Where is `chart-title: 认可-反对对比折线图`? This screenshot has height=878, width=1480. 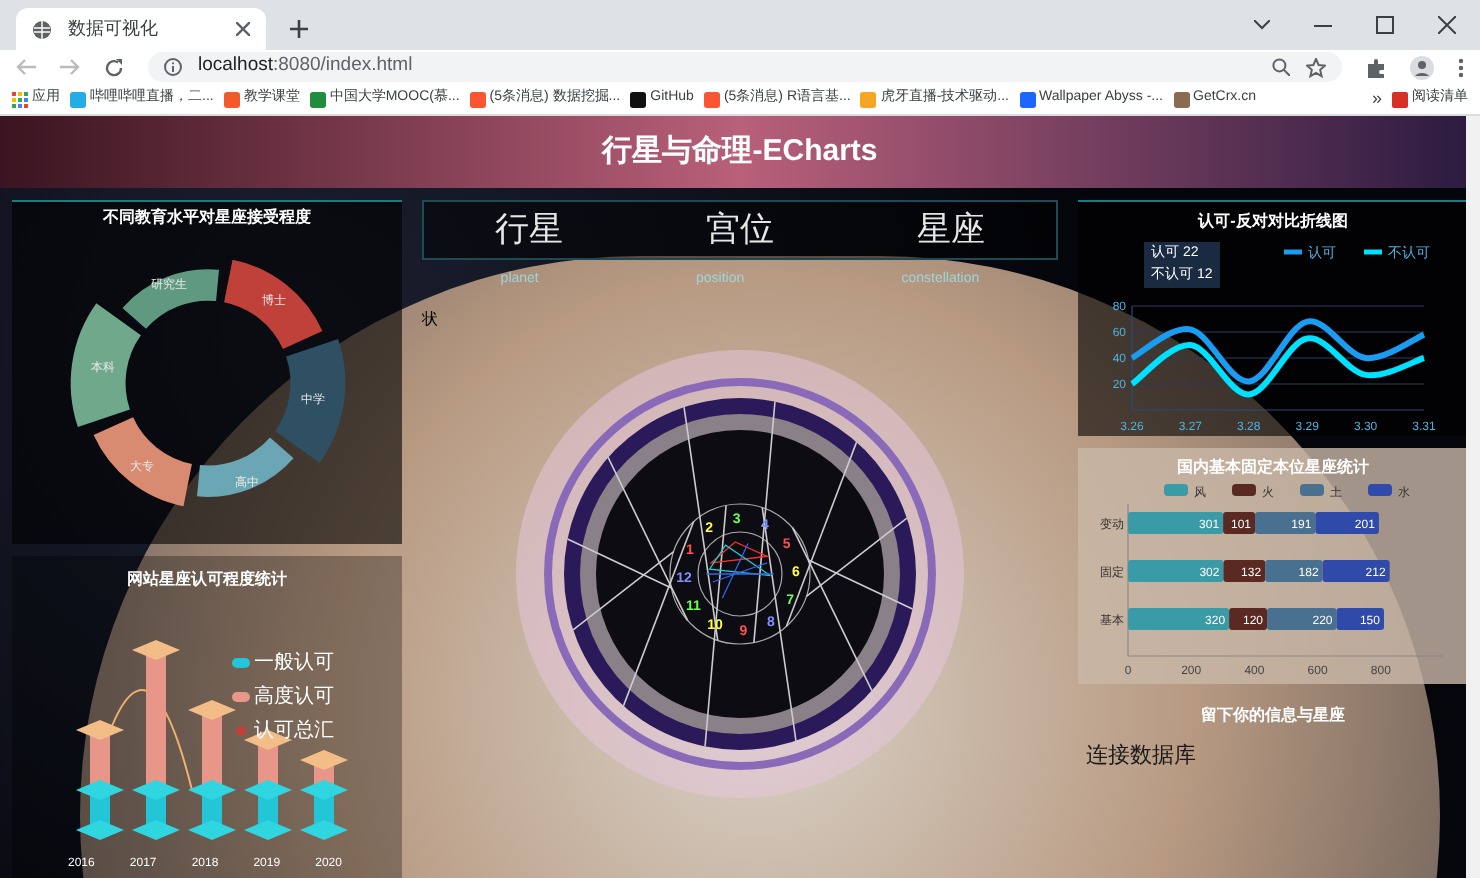
chart-title: 认可-反对对比折线图 is located at coordinates (1273, 222).